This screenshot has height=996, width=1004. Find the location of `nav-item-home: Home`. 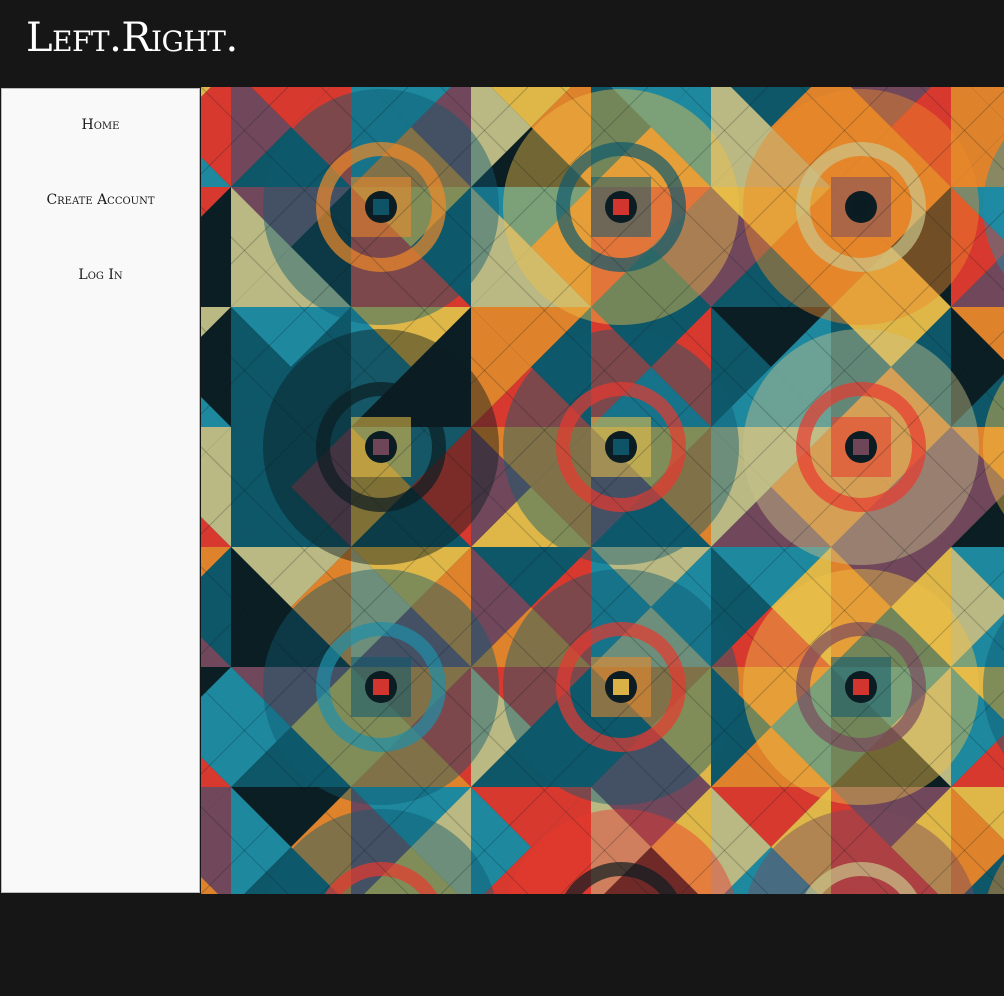

nav-item-home: Home is located at coordinates (100, 125).